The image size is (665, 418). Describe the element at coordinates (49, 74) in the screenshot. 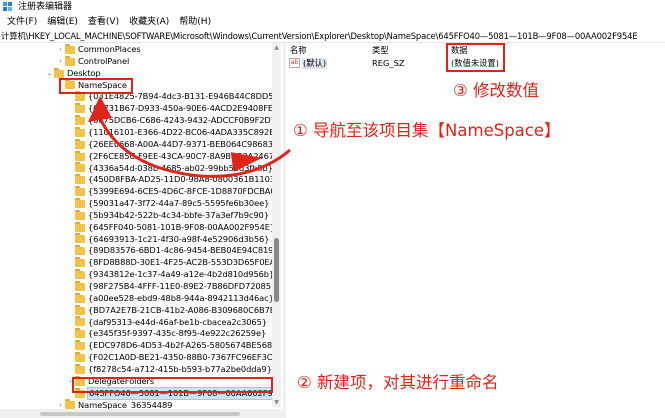

I see `expanded-chevron-icon: ⌄` at that location.